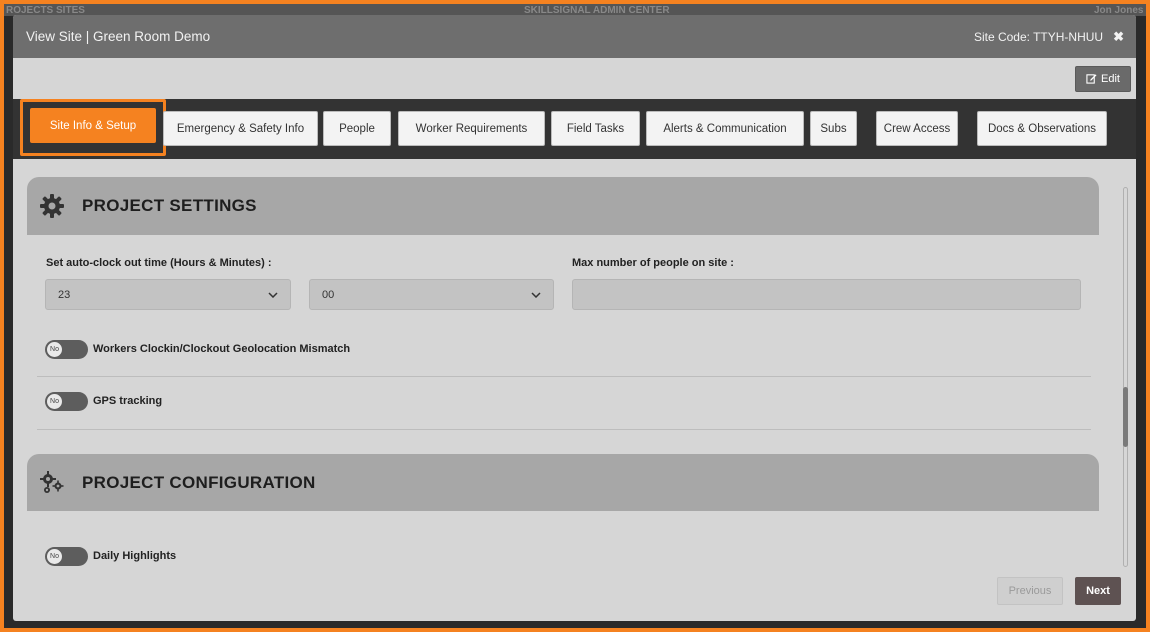  What do you see at coordinates (431, 294) in the screenshot?
I see `minutes-select: 00` at bounding box center [431, 294].